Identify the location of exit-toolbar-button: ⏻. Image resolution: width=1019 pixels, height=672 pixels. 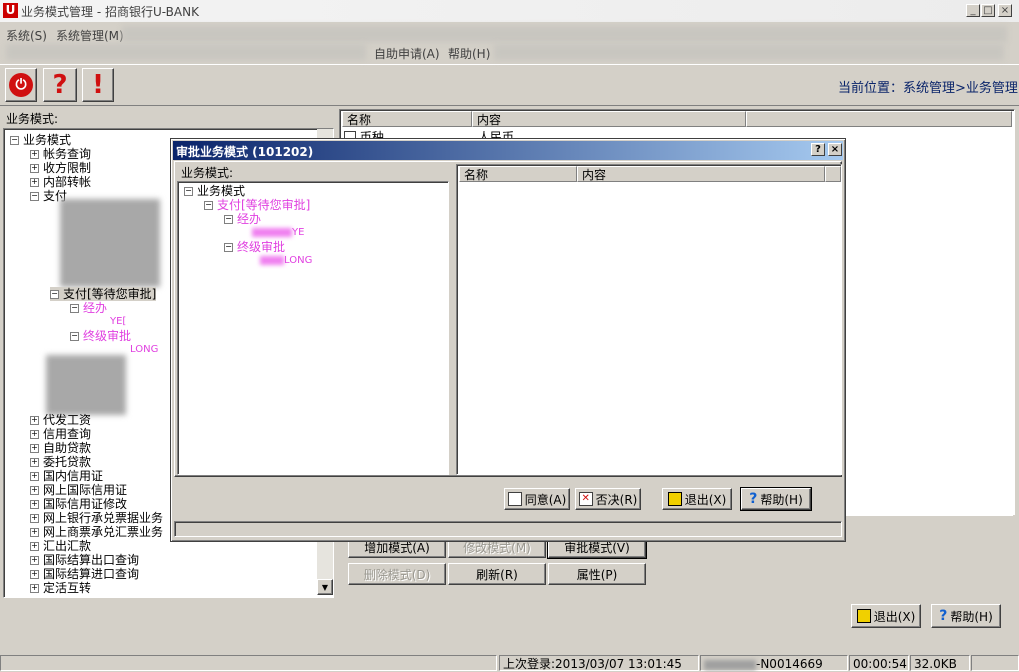
(21, 85).